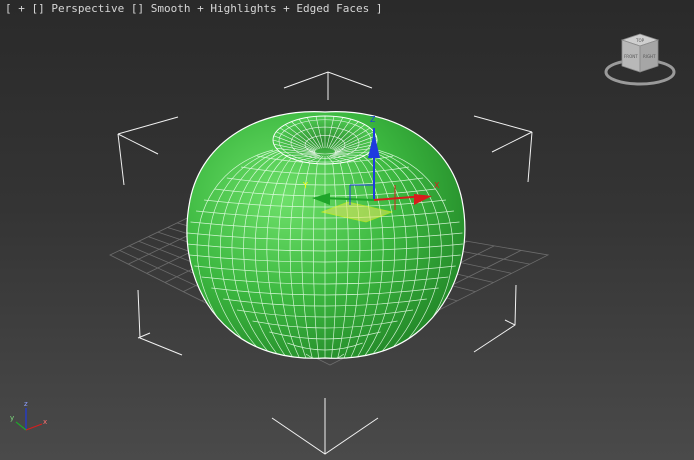 The height and width of the screenshot is (460, 694). I want to click on tripod-z-label: z, so click(26, 404).